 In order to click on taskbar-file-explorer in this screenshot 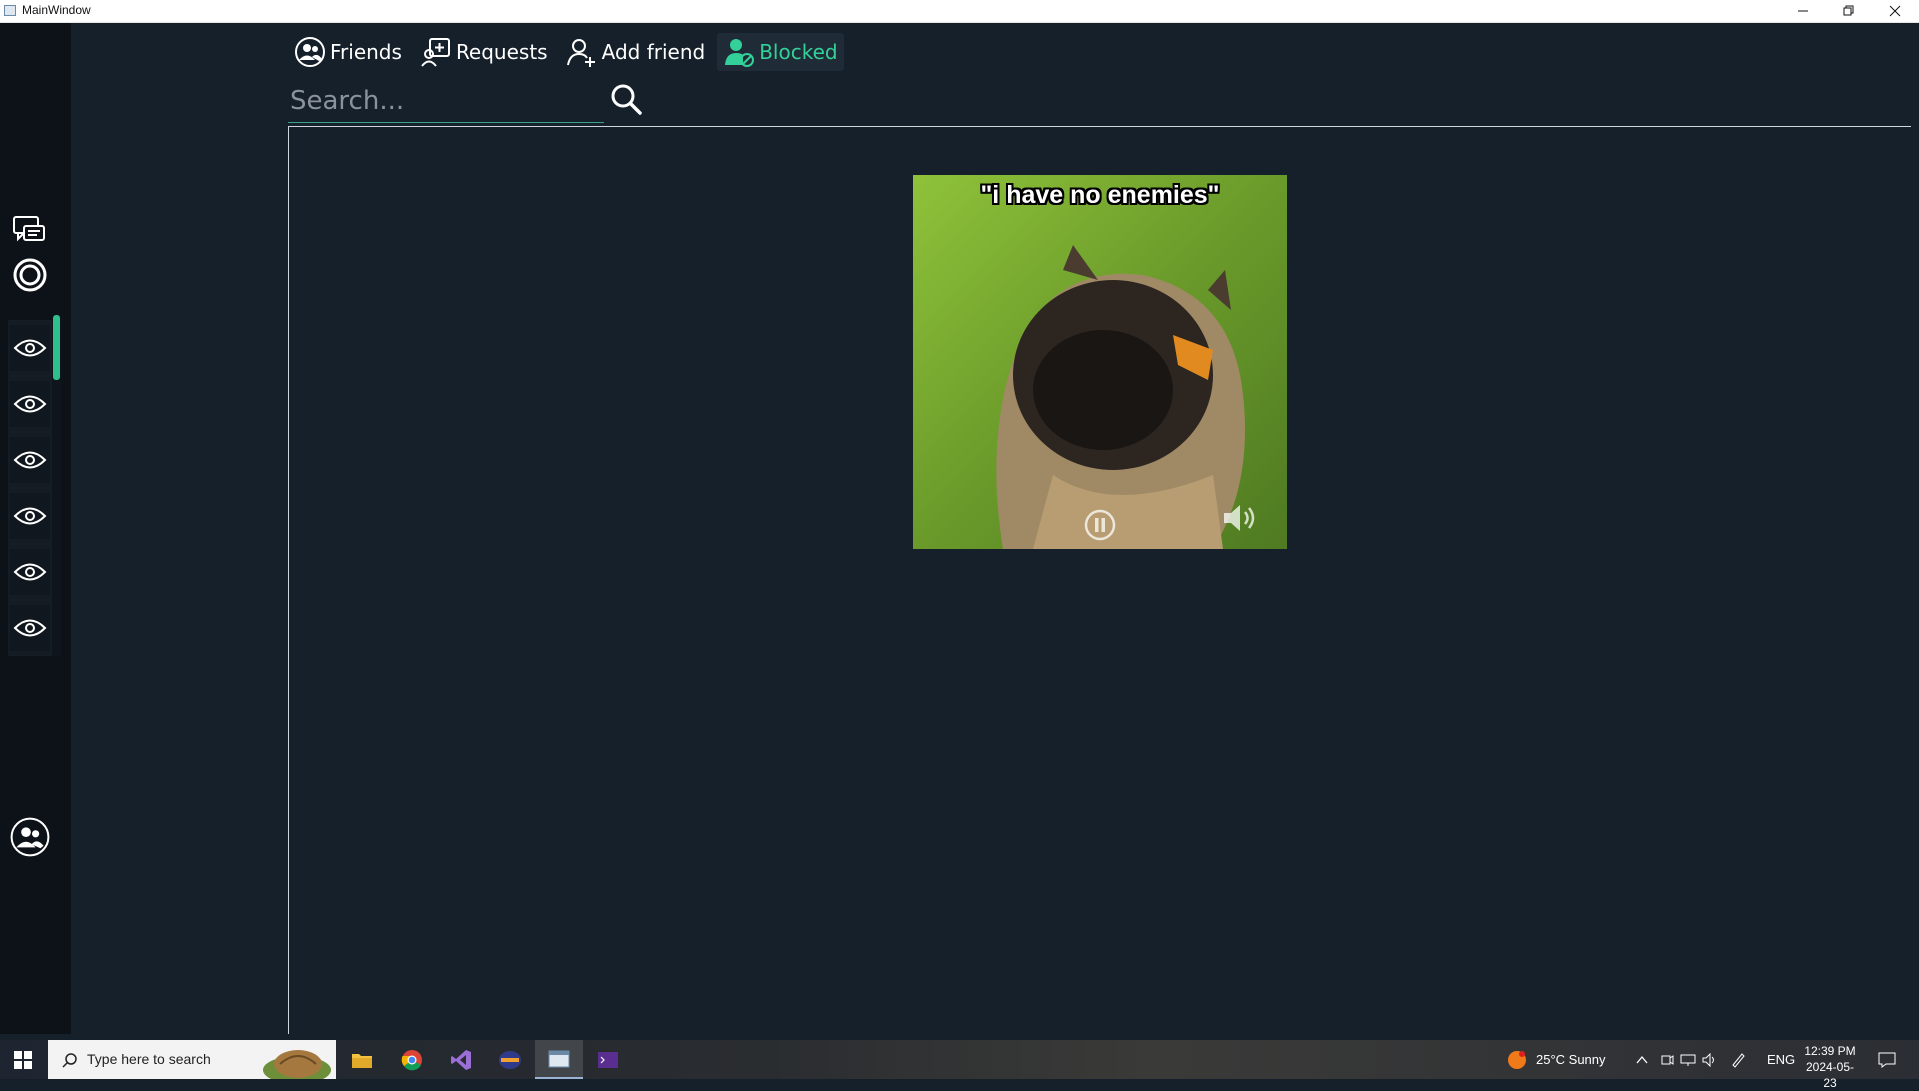, I will do `click(362, 1059)`.